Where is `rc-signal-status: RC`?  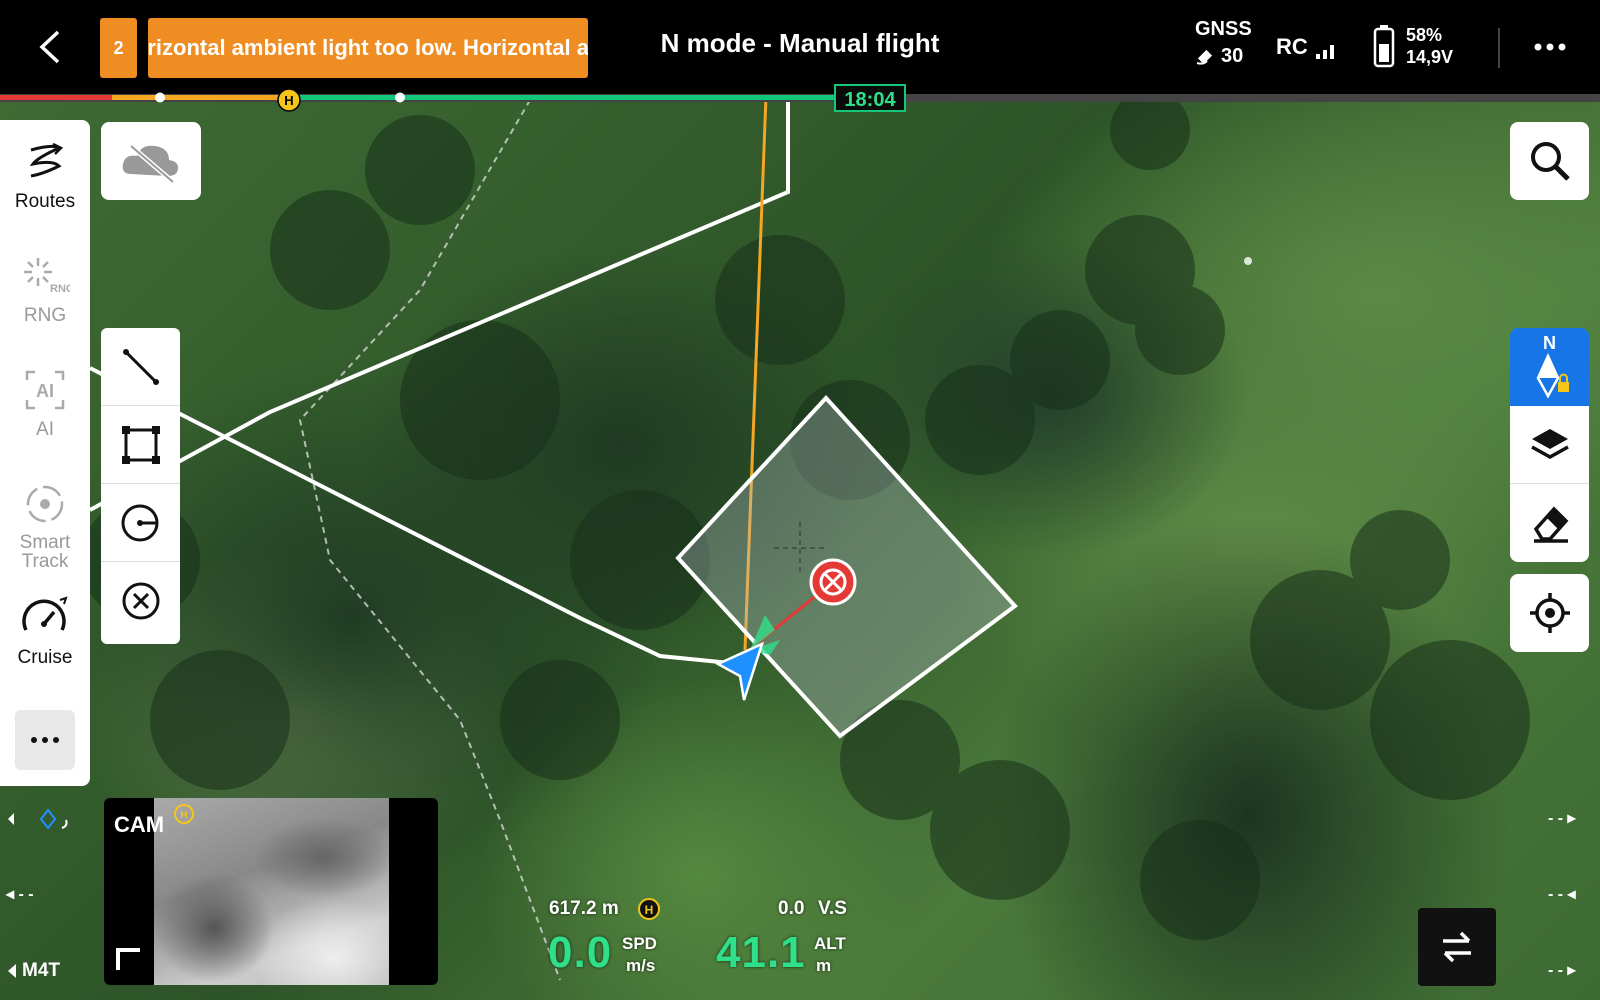
rc-signal-status: RC is located at coordinates (1308, 47).